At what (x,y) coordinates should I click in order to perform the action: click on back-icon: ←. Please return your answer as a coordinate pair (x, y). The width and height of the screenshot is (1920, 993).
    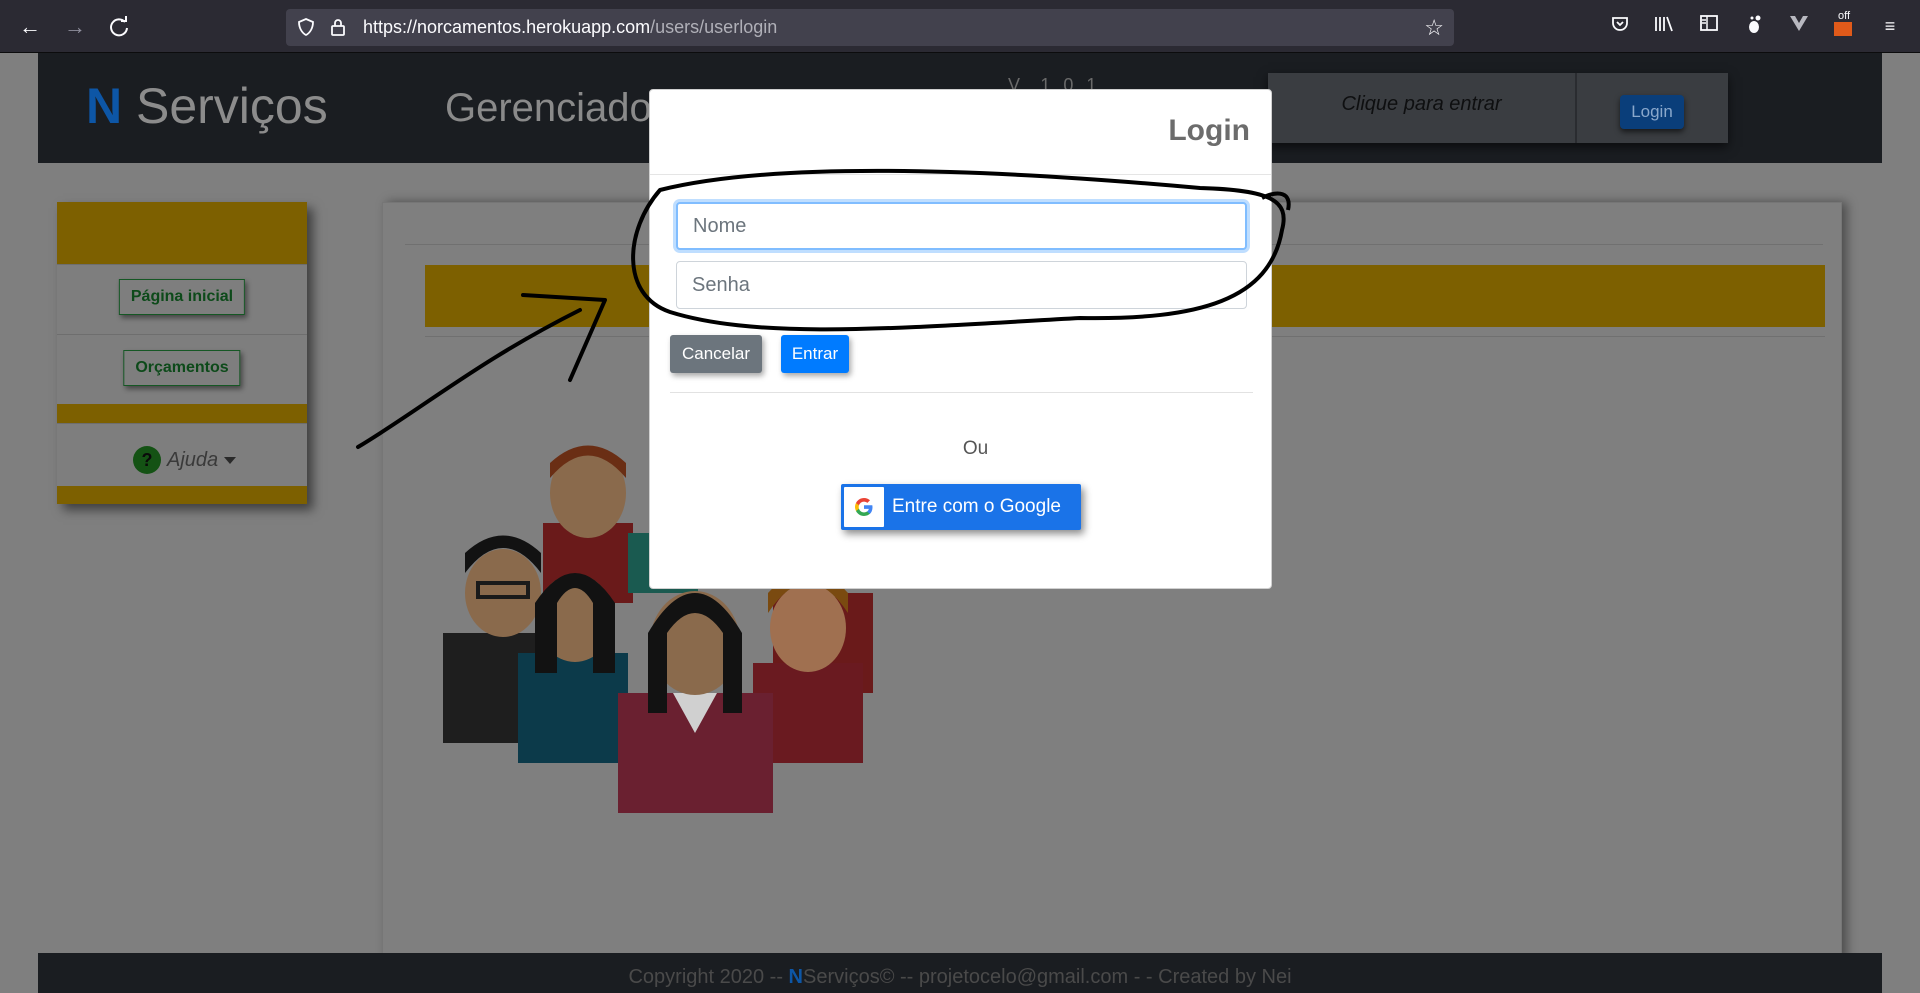
    Looking at the image, I should click on (30, 27).